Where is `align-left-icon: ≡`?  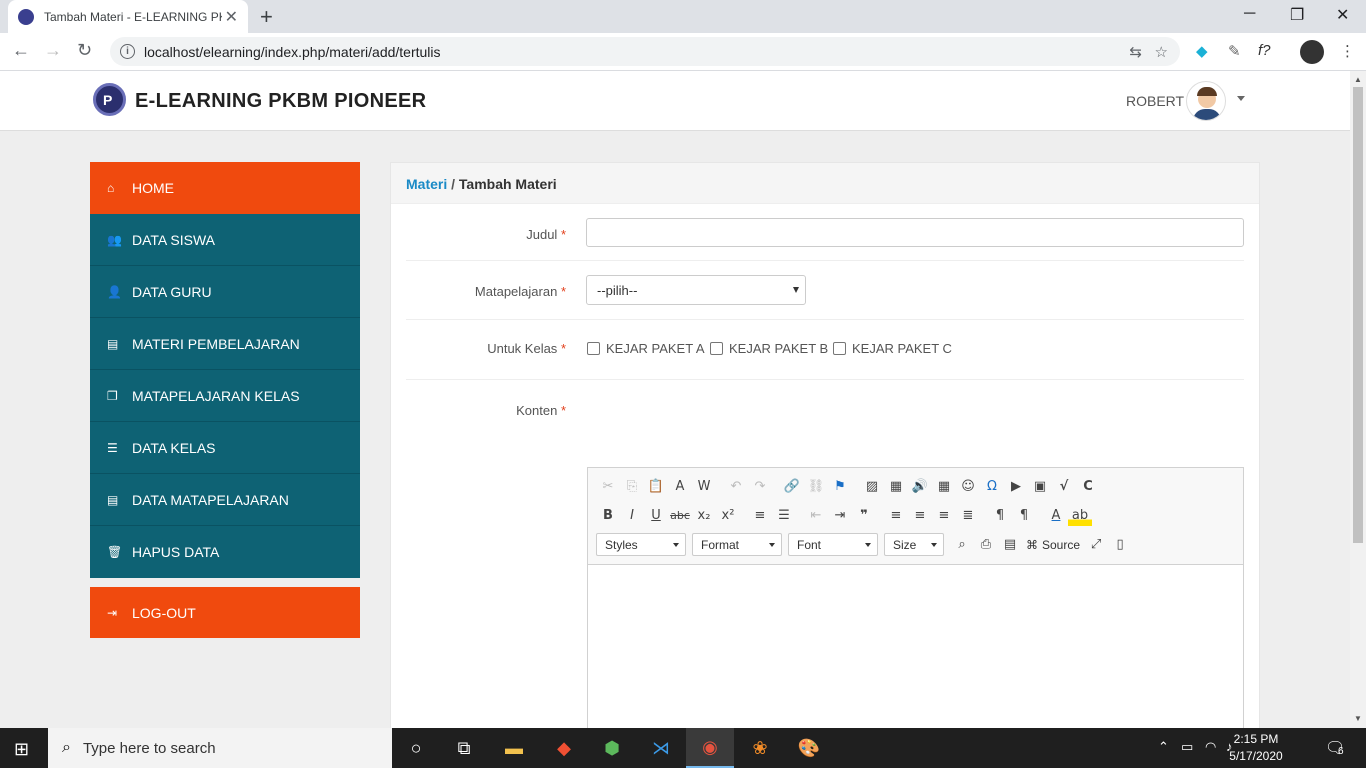 align-left-icon: ≡ is located at coordinates (896, 515).